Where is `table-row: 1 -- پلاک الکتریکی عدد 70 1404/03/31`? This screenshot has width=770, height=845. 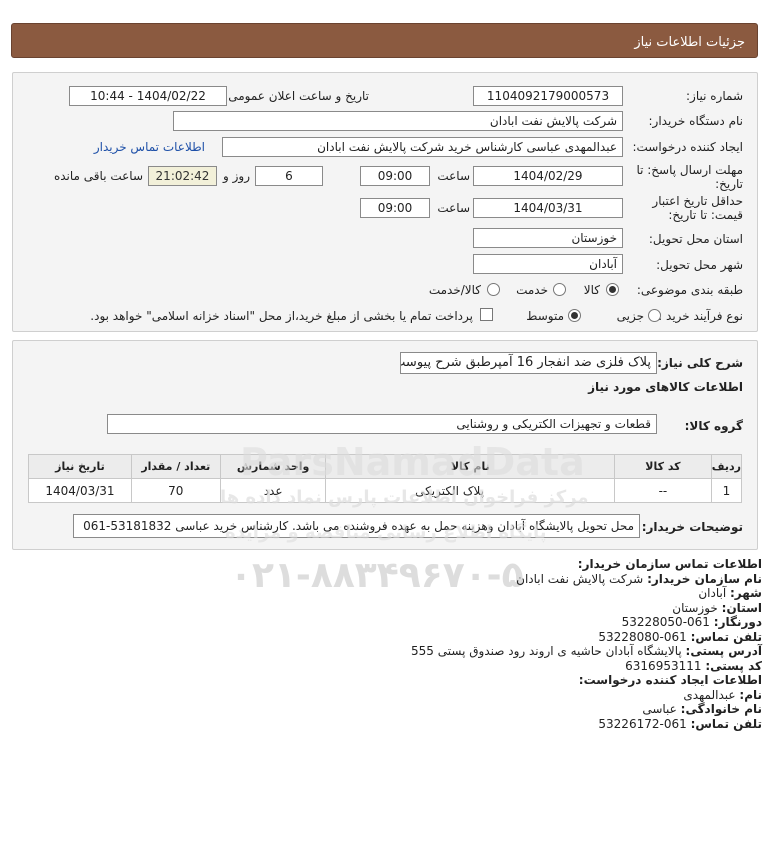
table-row: 1 -- پلاک الکتریکی عدد 70 1404/03/31 is located at coordinates (385, 490).